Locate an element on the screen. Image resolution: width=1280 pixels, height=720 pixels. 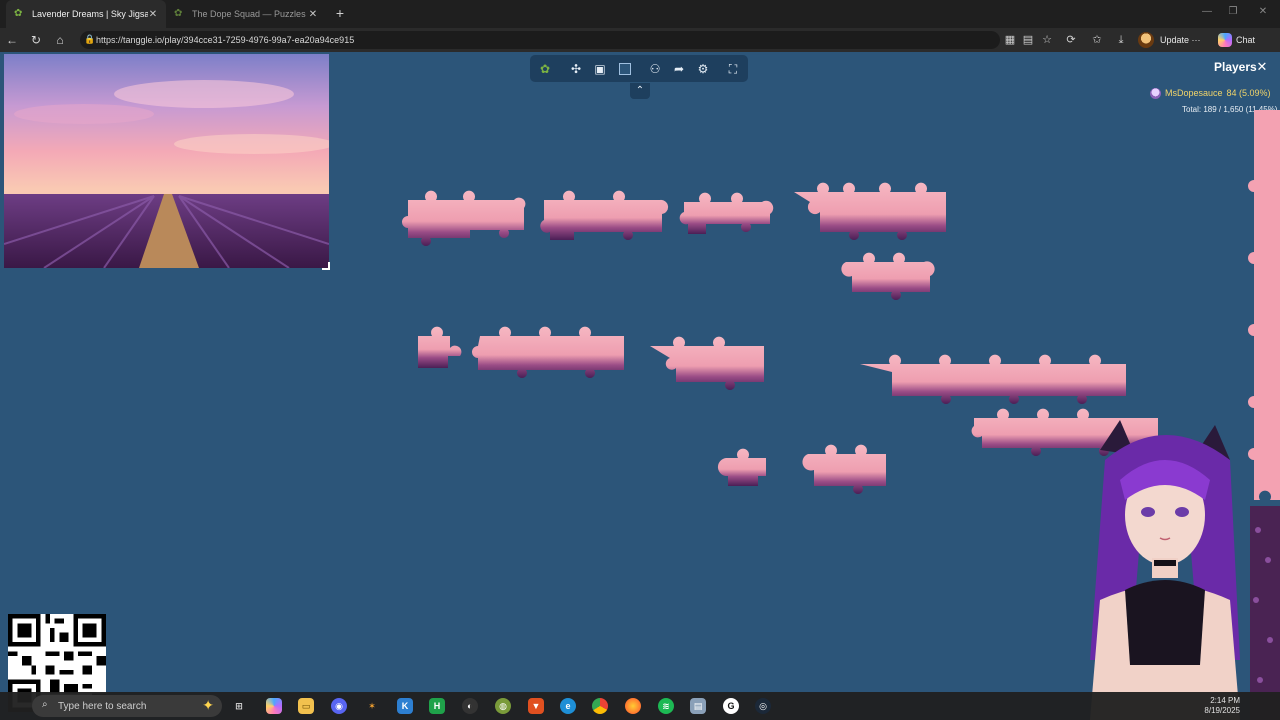
taskbar-clock: 2:14 PM 8/19/2025 is located at coordinates (1220, 706).